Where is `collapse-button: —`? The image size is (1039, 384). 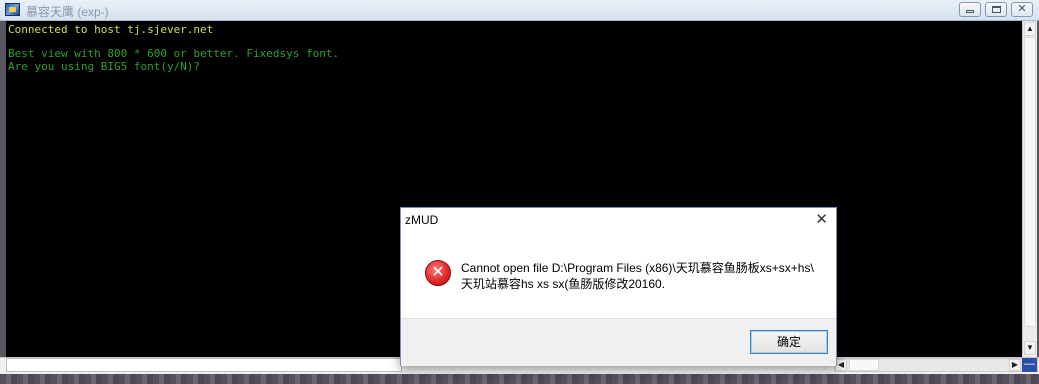
collapse-button: — is located at coordinates (1029, 365).